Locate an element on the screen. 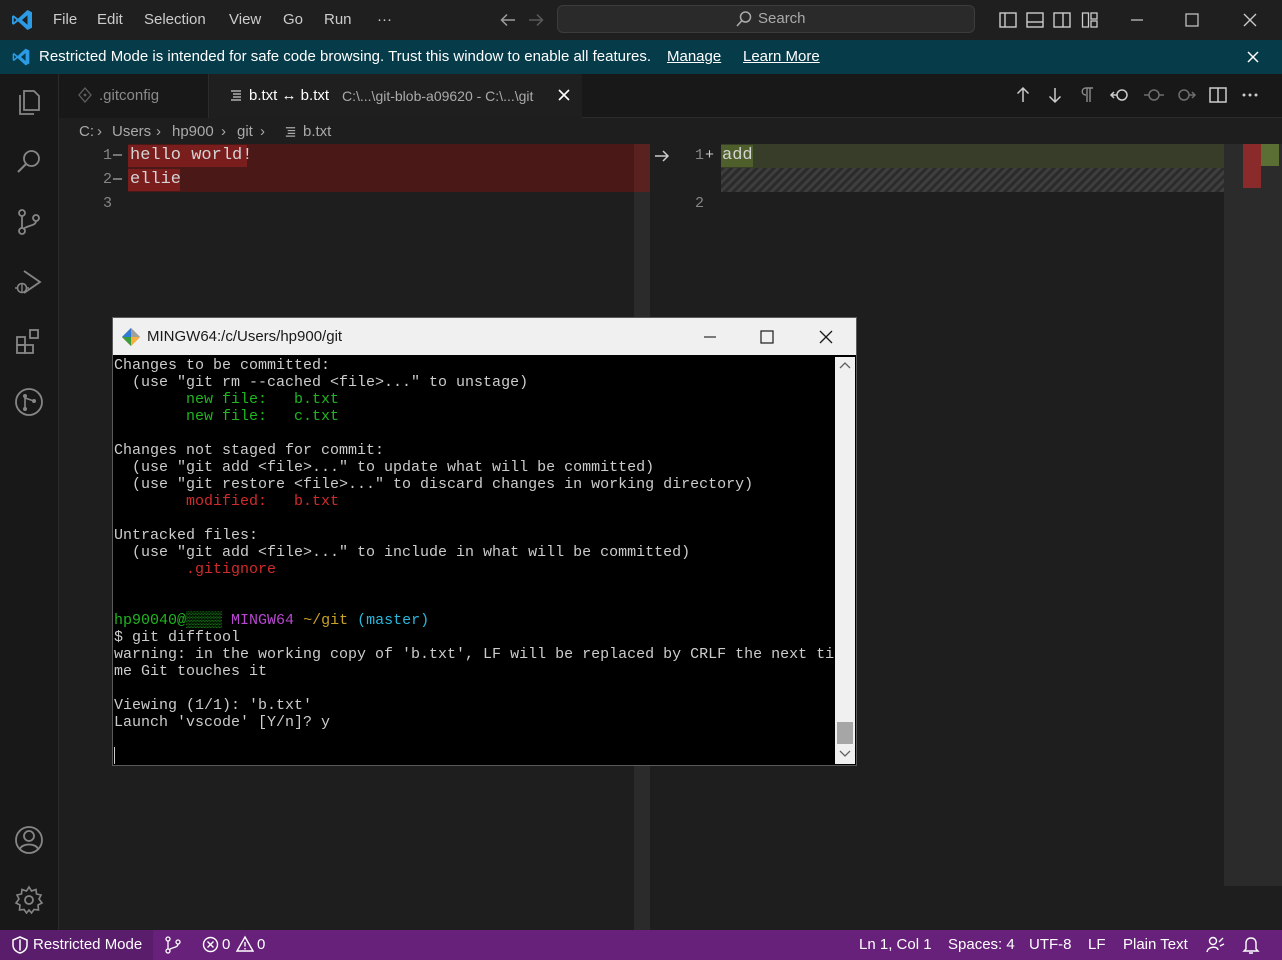  banner-close-icon is located at coordinates (1253, 57).